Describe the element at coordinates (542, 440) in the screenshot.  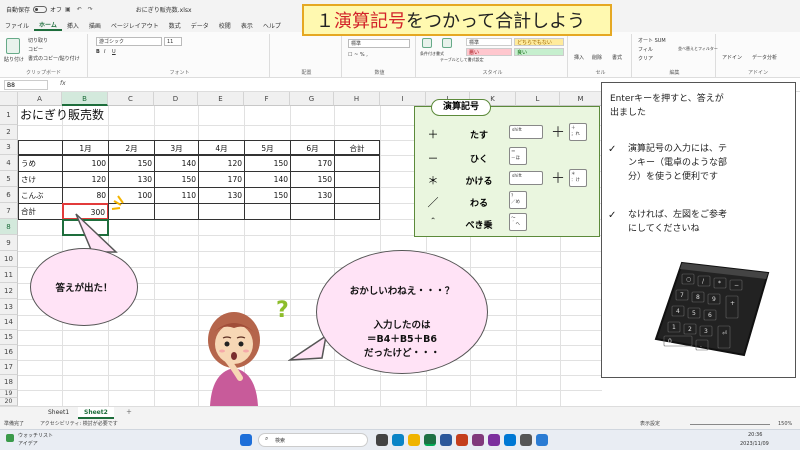
I see `vscode-icon` at that location.